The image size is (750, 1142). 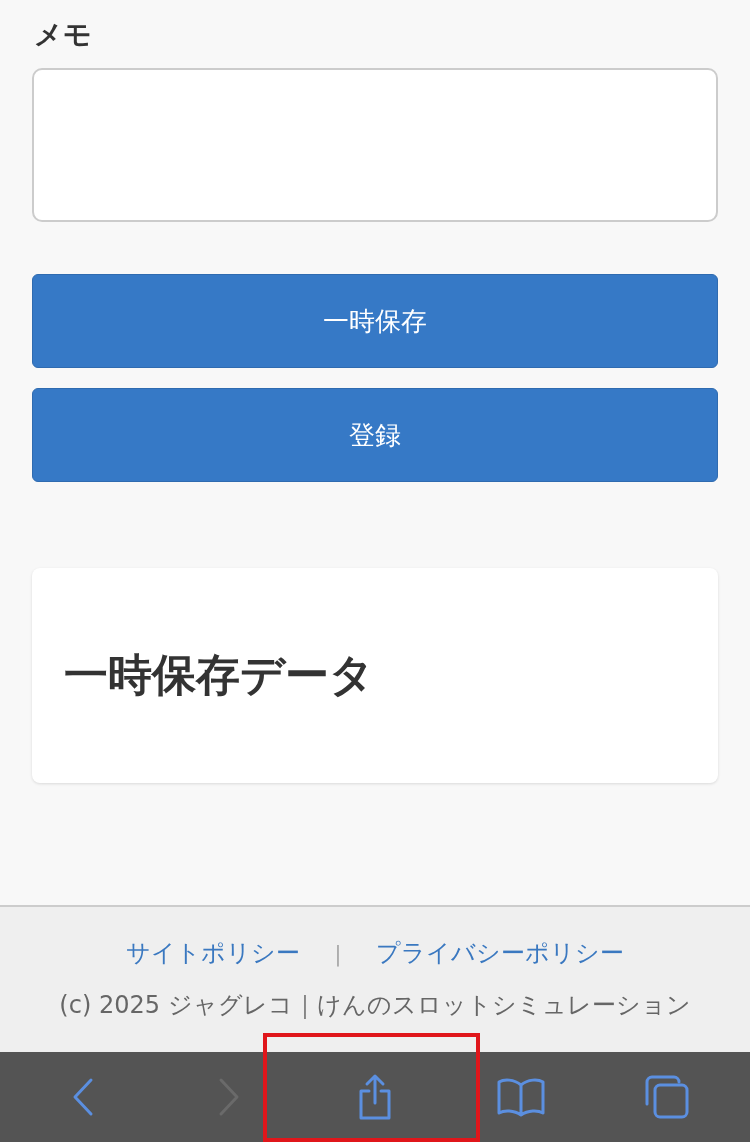 What do you see at coordinates (213, 953) in the screenshot?
I see `footer-link: サイトポリシー` at bounding box center [213, 953].